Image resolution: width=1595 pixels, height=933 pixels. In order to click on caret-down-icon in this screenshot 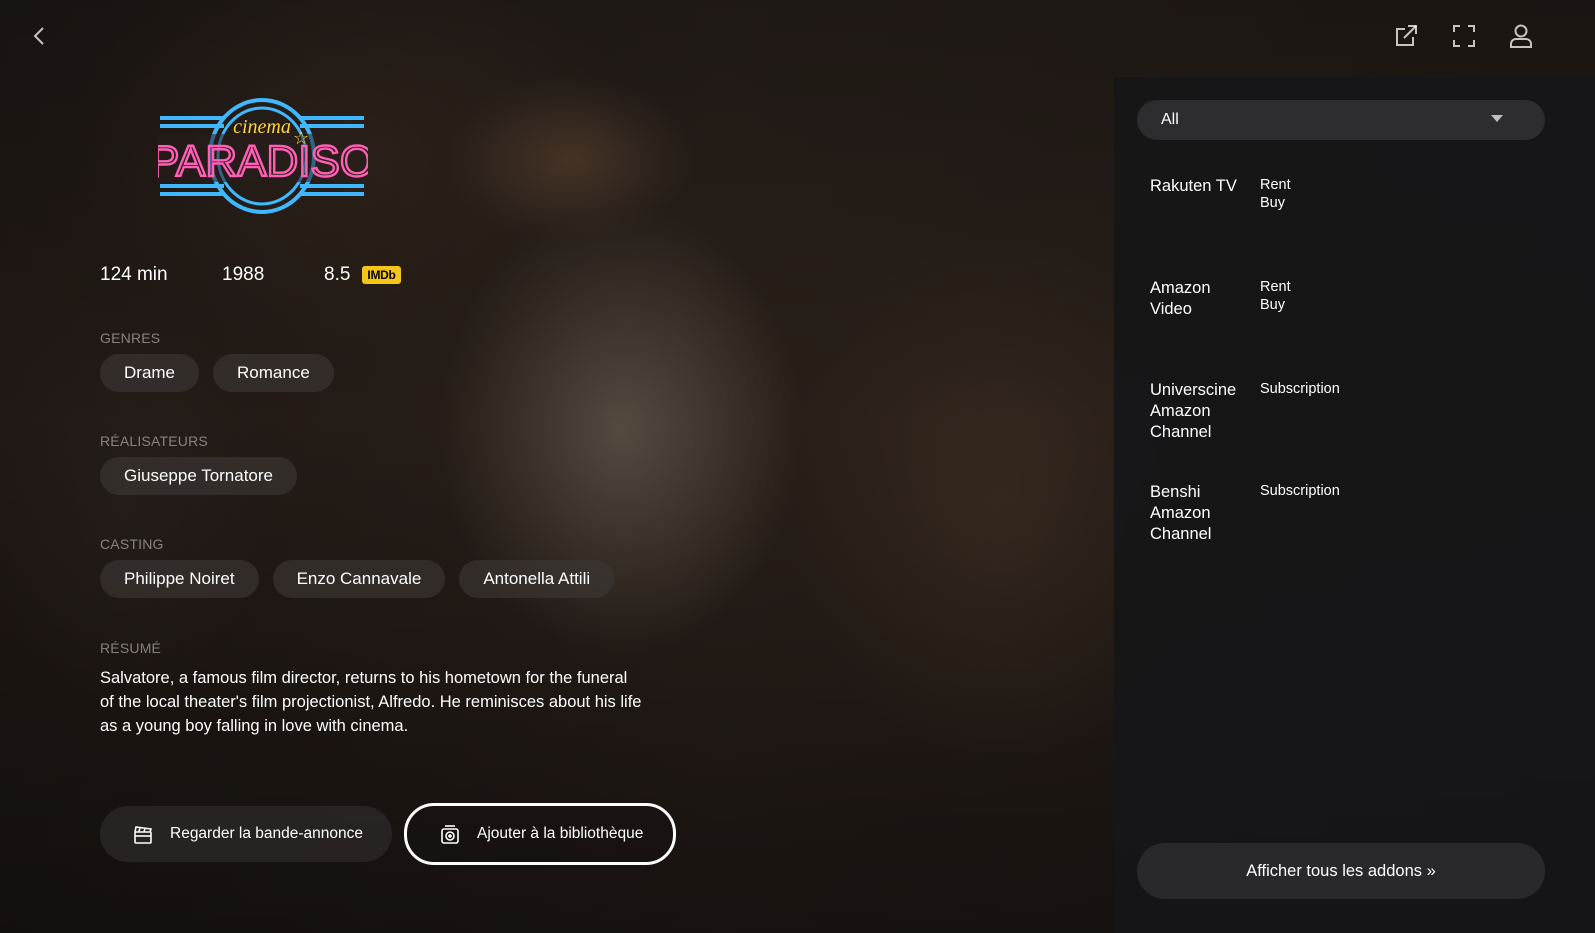, I will do `click(1497, 118)`.